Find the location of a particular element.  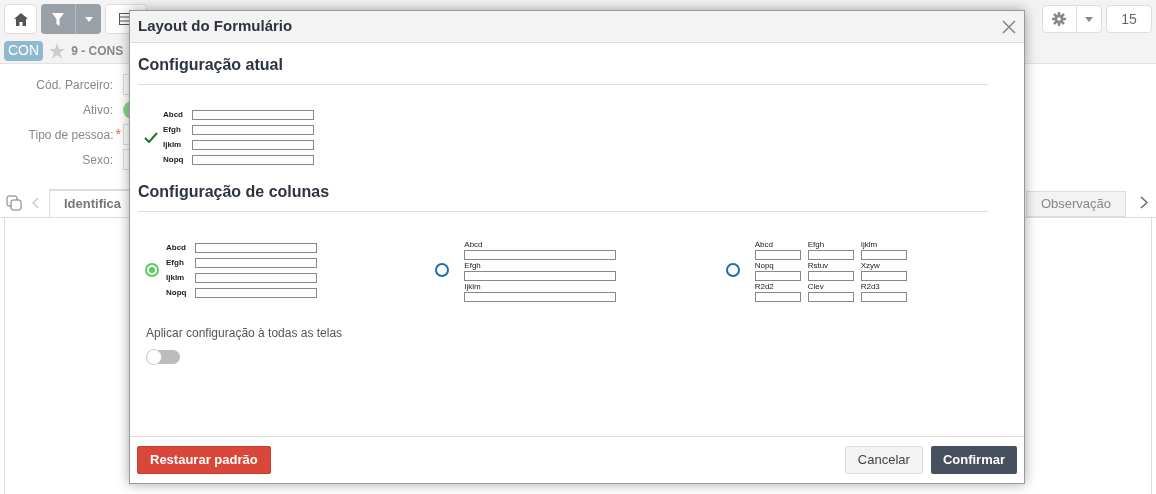

field-label: Xzyw is located at coordinates (870, 265).